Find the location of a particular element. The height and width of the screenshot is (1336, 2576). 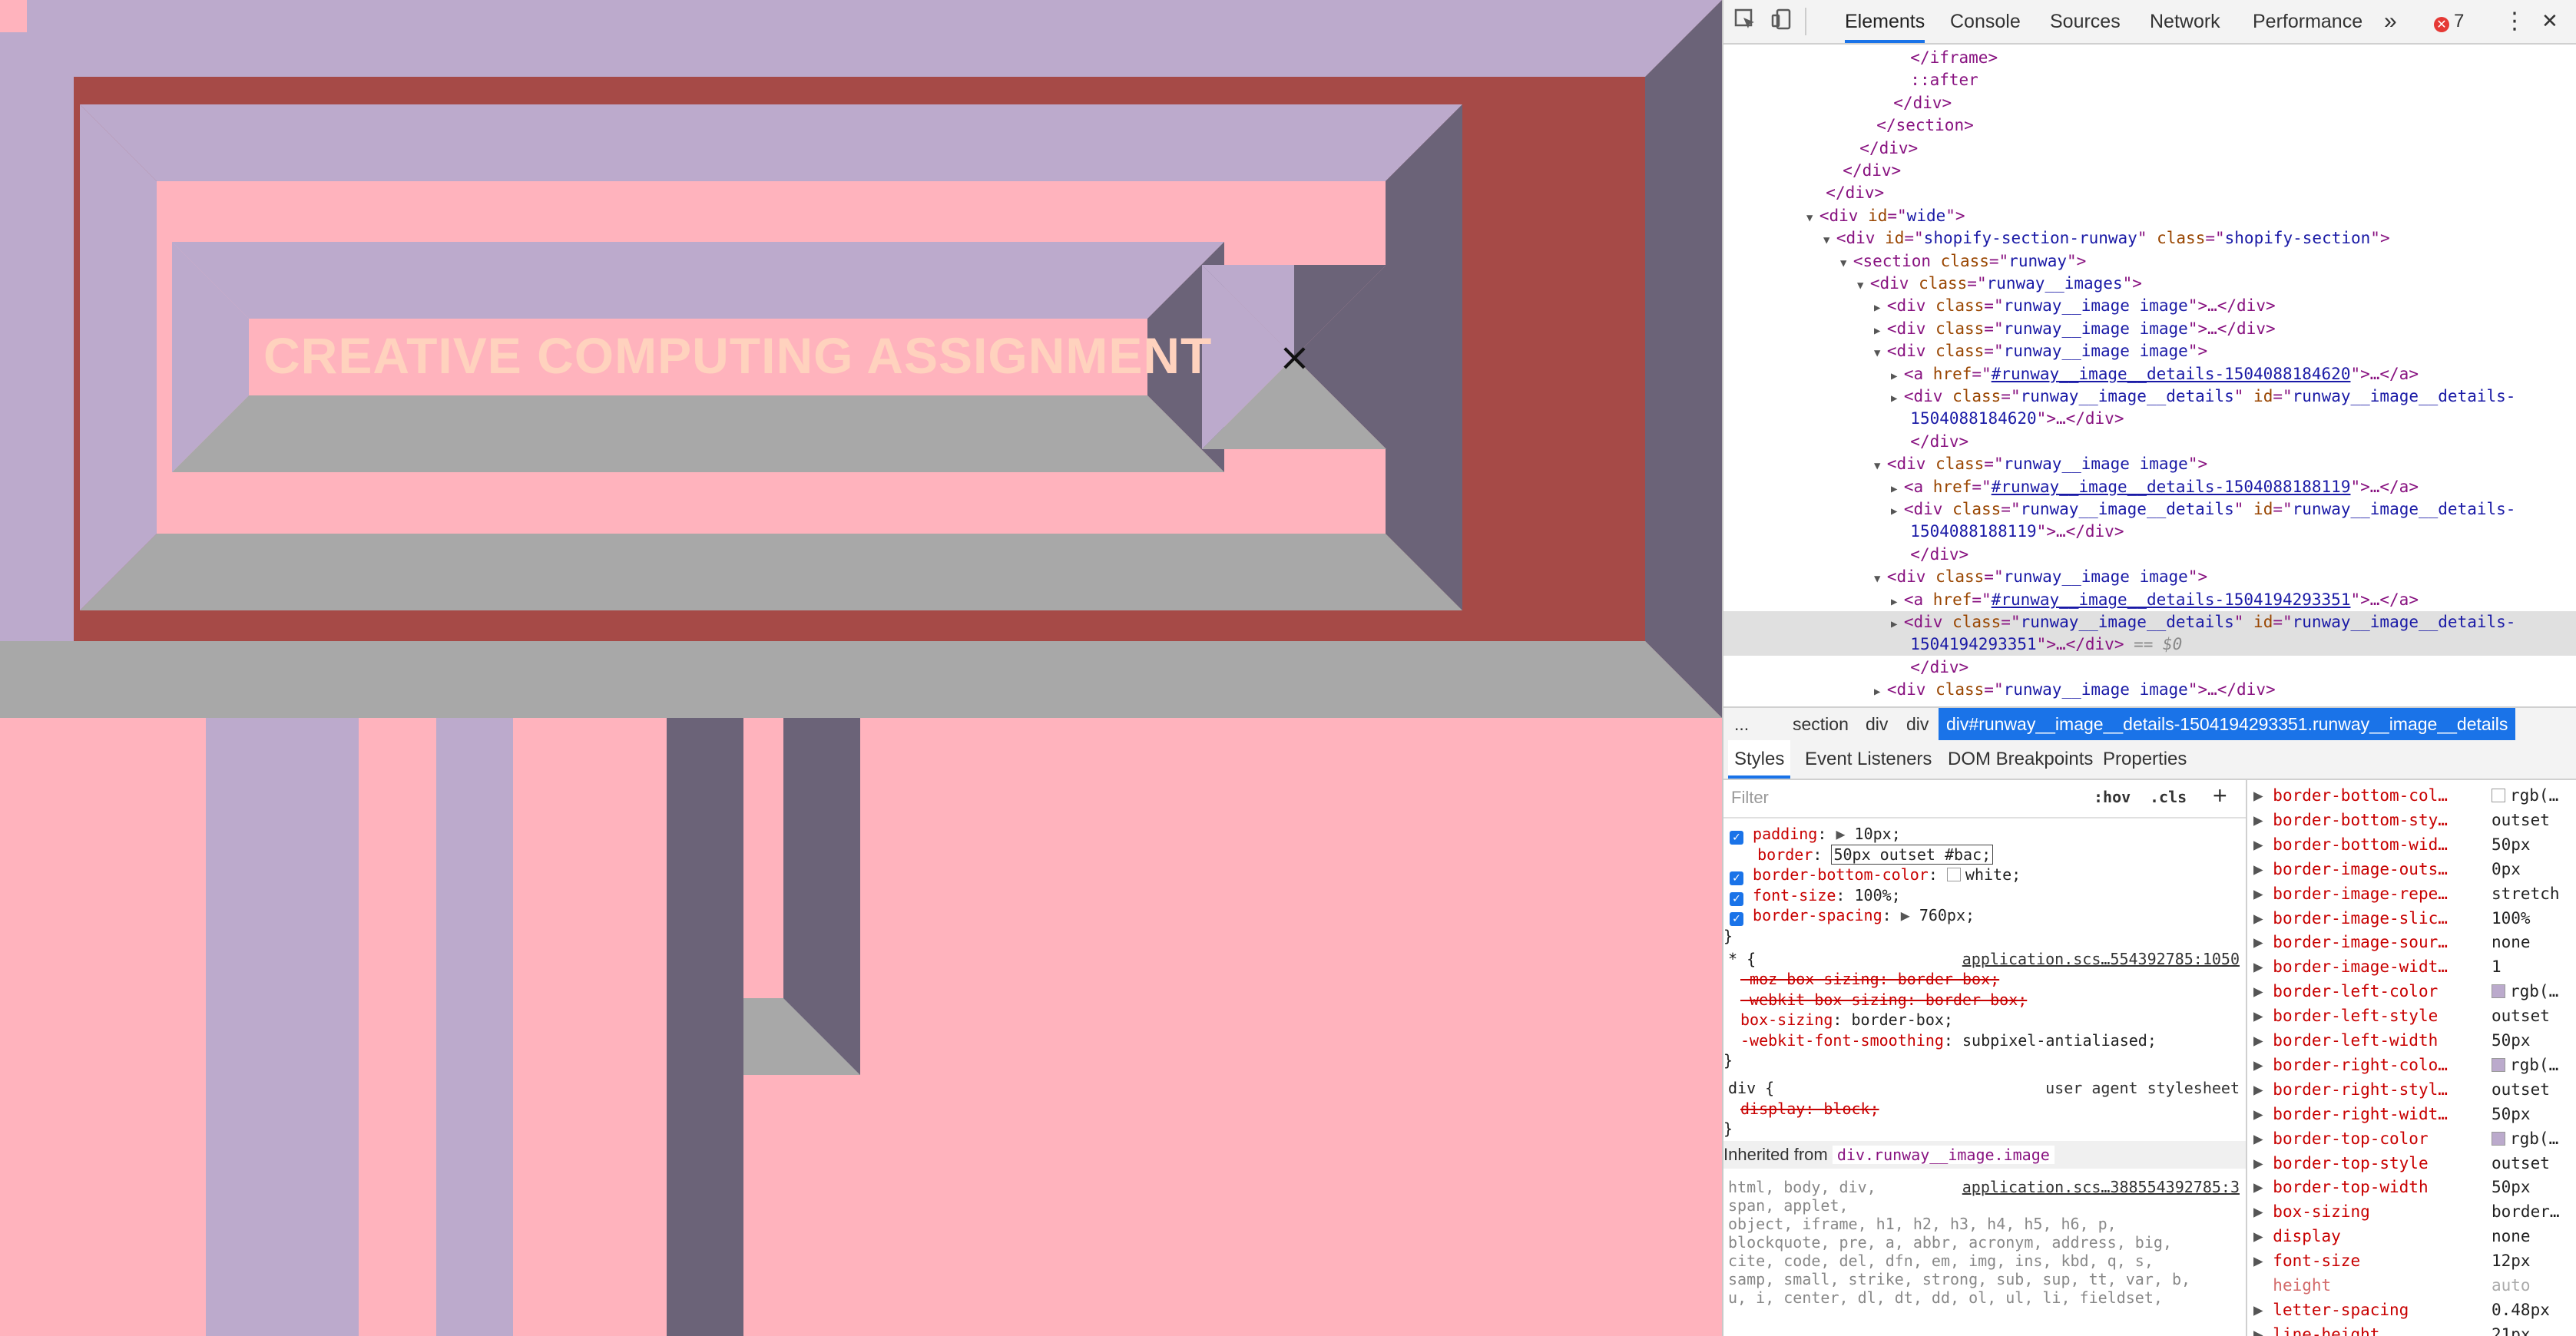

breadcrumb-item: div is located at coordinates (1877, 724).